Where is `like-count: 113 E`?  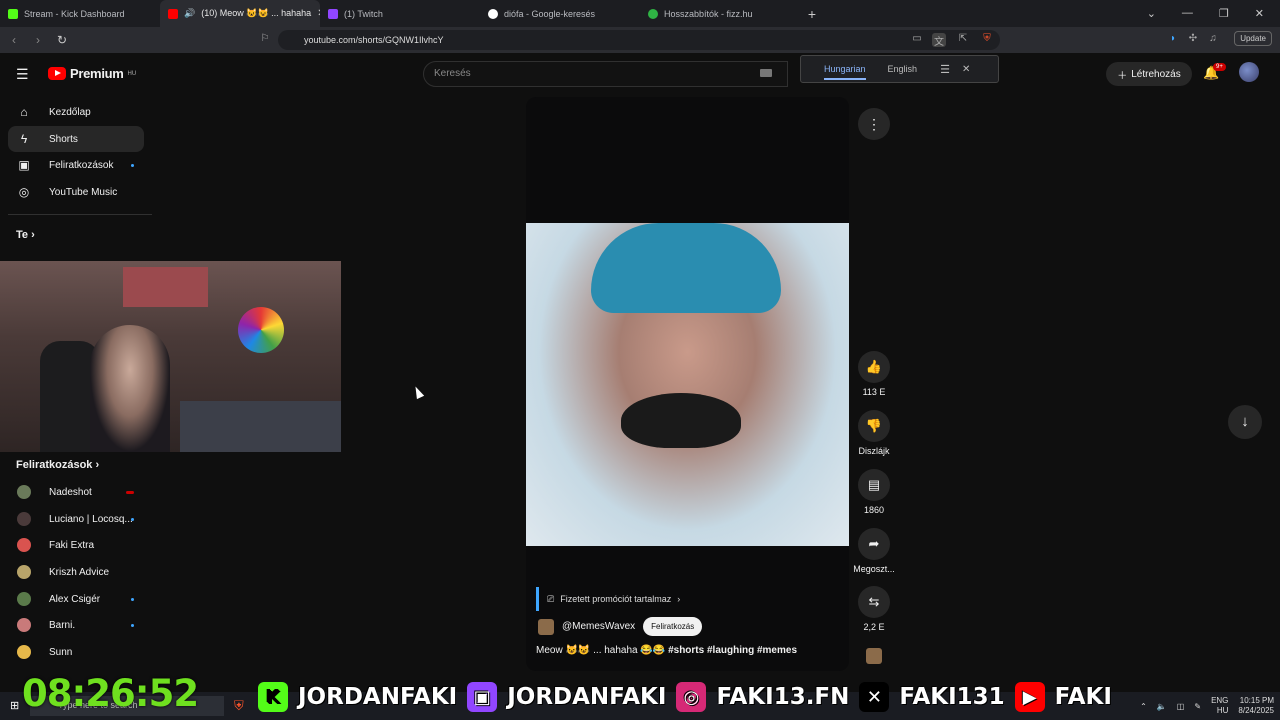
like-count: 113 E is located at coordinates (874, 392).